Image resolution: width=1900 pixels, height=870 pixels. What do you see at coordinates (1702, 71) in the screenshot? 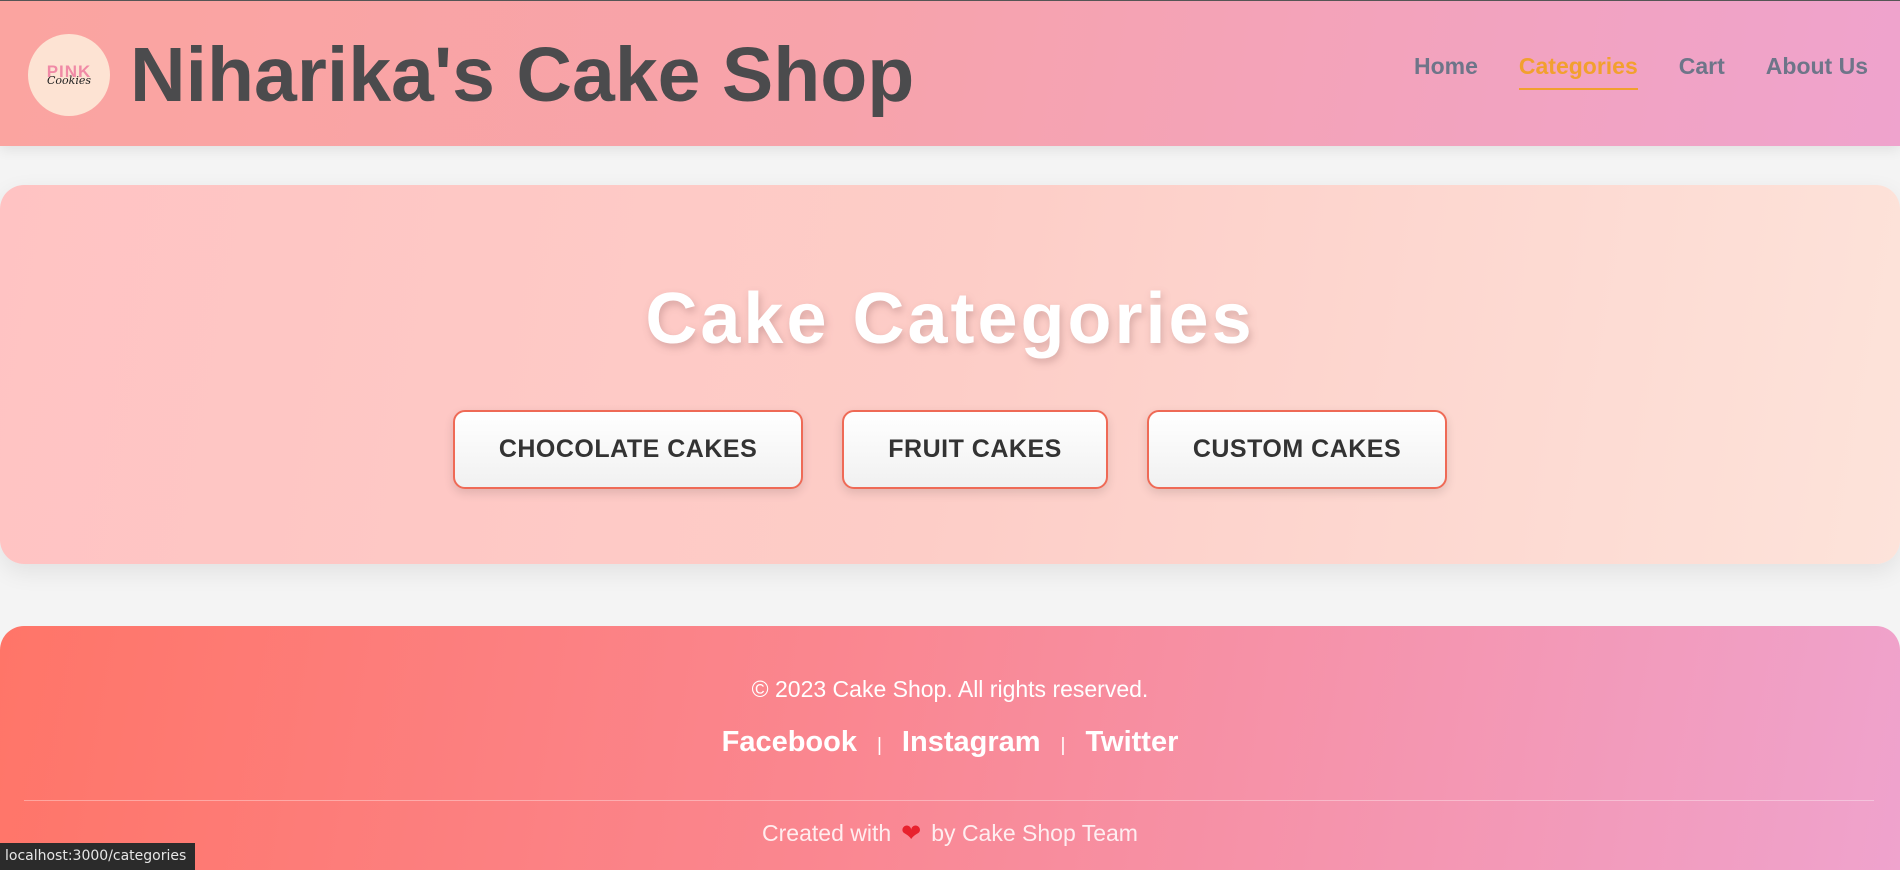
I see `nav-cart-link: Cart` at bounding box center [1702, 71].